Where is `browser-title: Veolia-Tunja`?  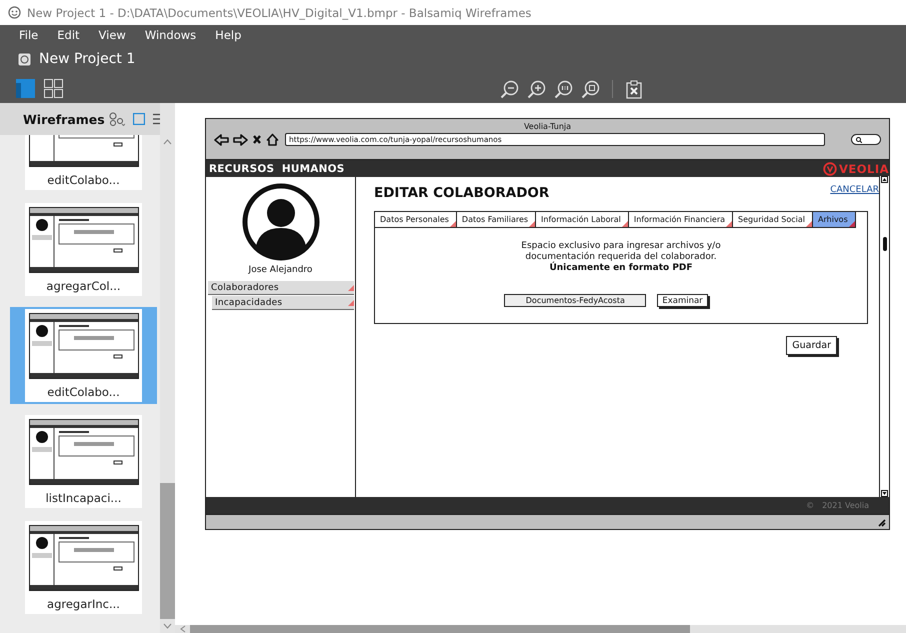
browser-title: Veolia-Tunja is located at coordinates (547, 126).